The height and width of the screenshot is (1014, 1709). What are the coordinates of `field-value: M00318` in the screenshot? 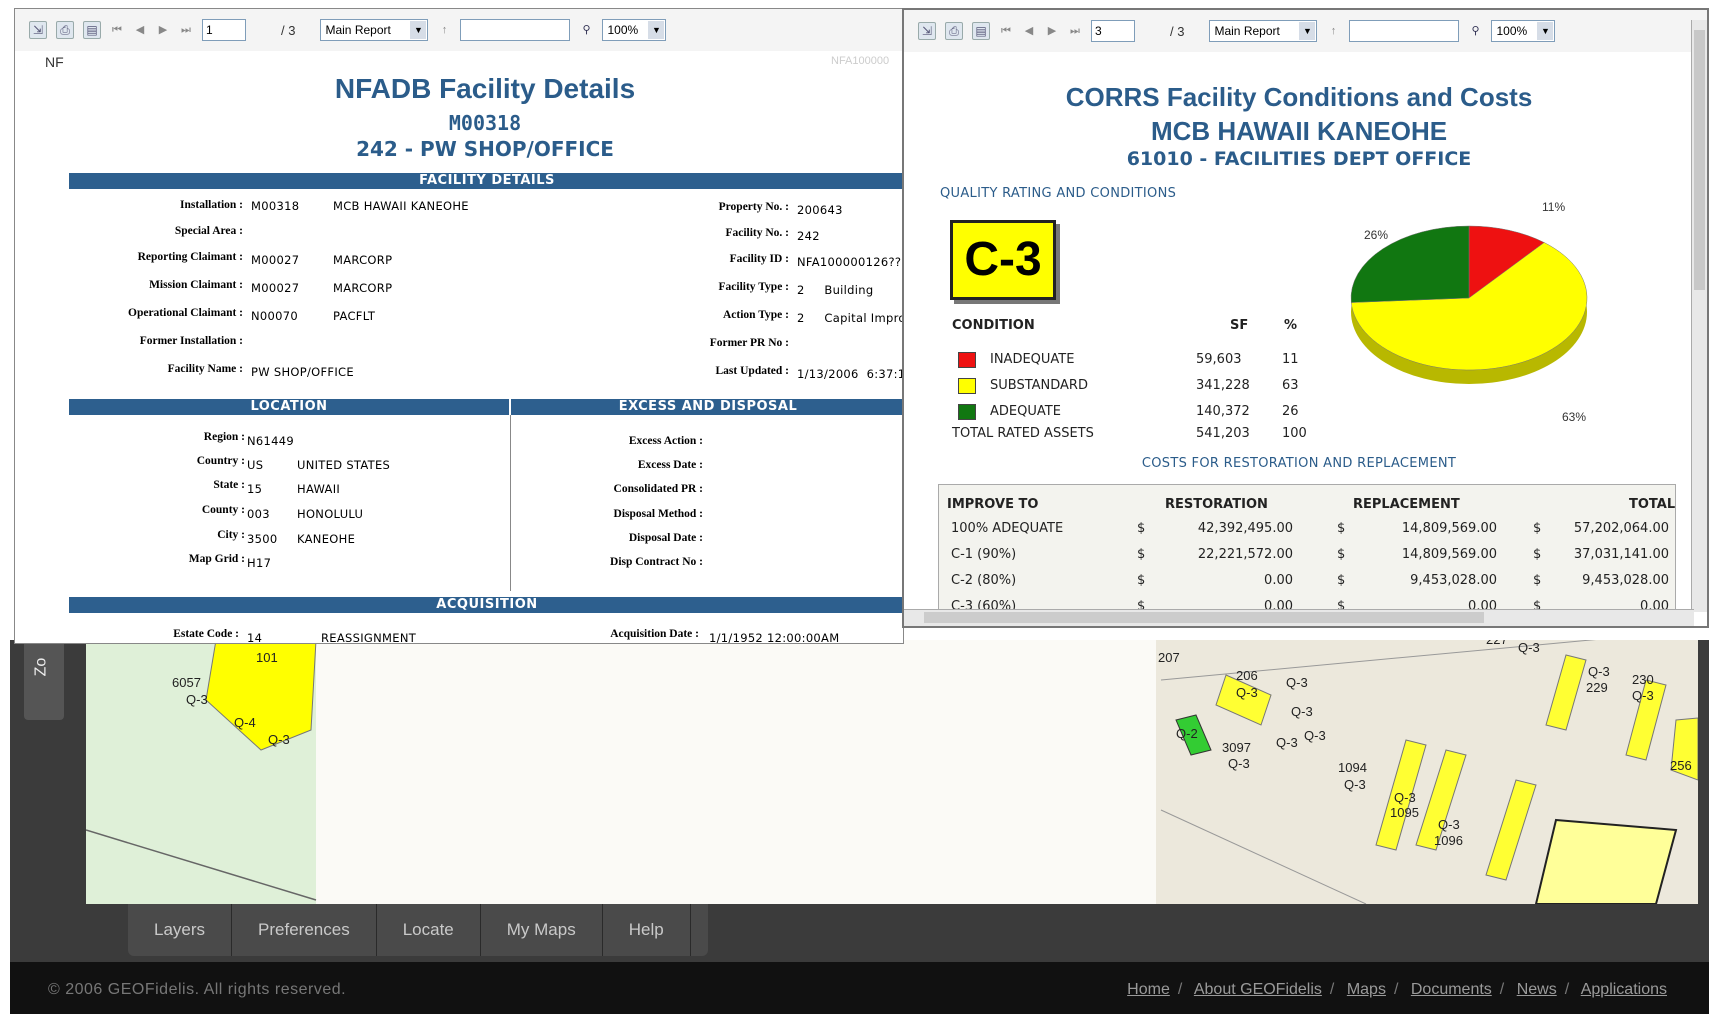 It's located at (275, 206).